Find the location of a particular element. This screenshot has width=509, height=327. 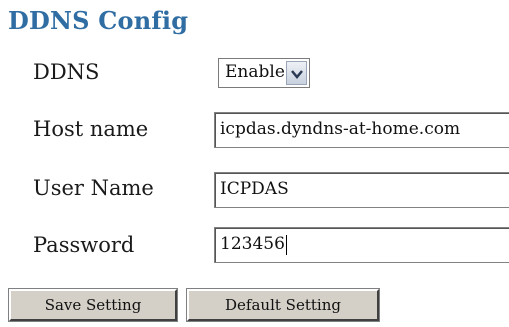

text-caret is located at coordinates (286, 244).